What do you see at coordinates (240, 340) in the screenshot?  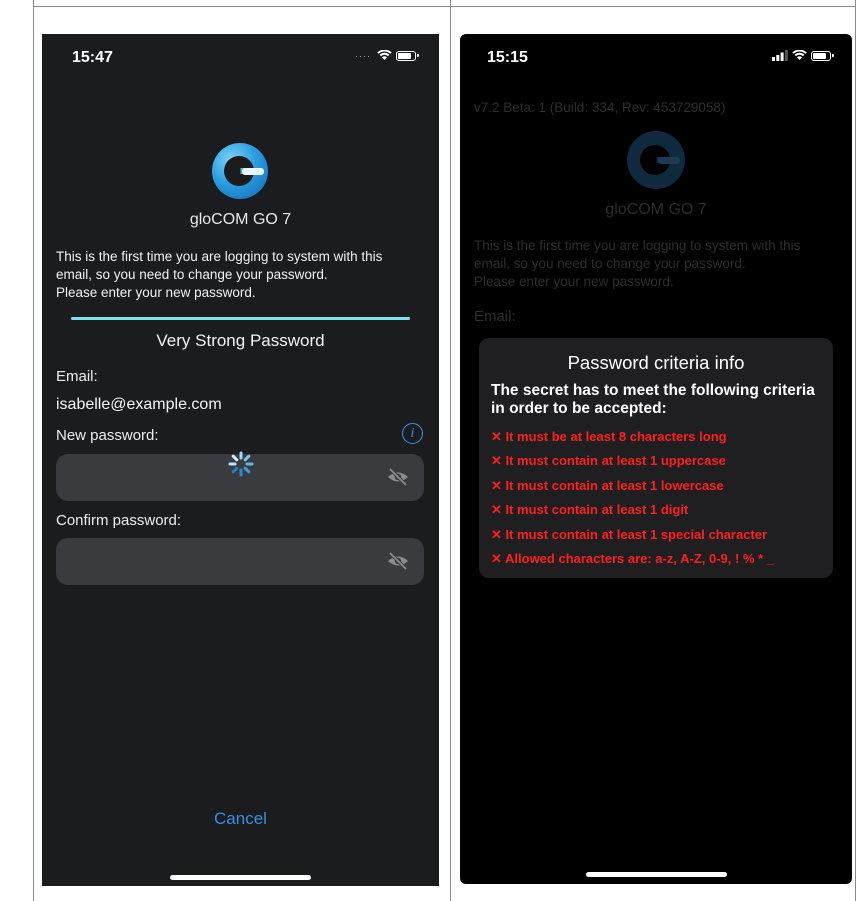 I see `password-strength-label: Very Strong Password` at bounding box center [240, 340].